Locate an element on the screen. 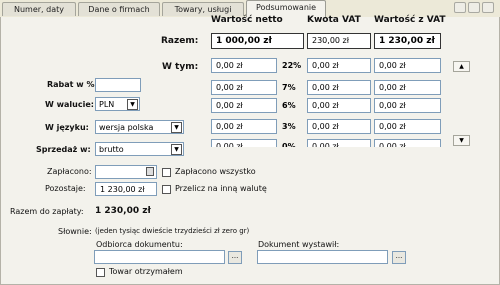  sprzedaz-value: brutto is located at coordinates (111, 149).